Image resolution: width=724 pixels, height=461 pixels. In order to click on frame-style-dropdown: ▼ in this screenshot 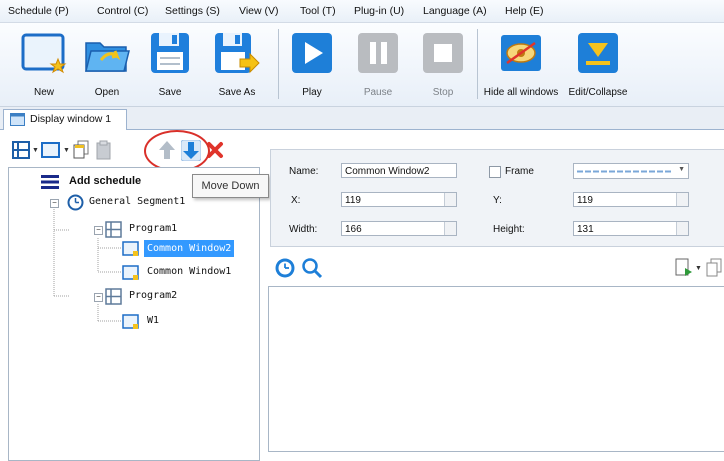, I will do `click(631, 171)`.